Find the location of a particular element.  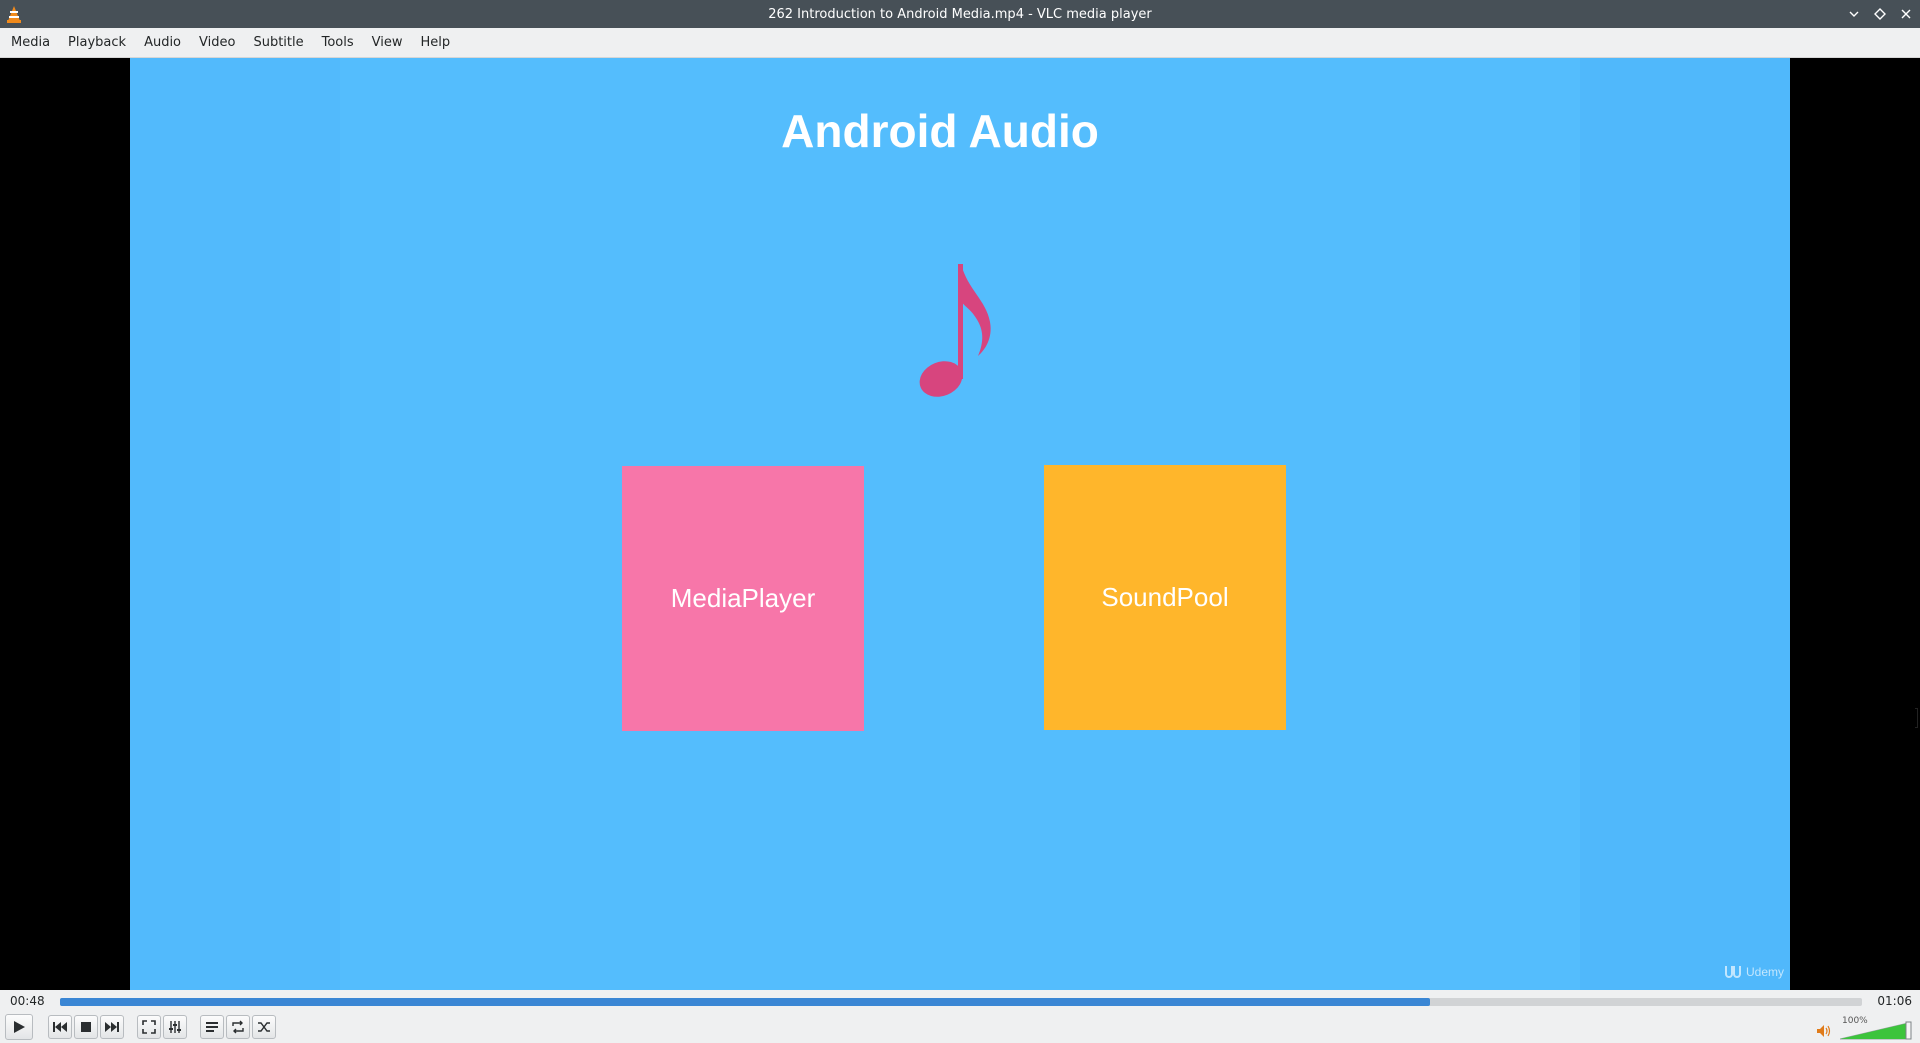

extended-settings-icon is located at coordinates (175, 1027).